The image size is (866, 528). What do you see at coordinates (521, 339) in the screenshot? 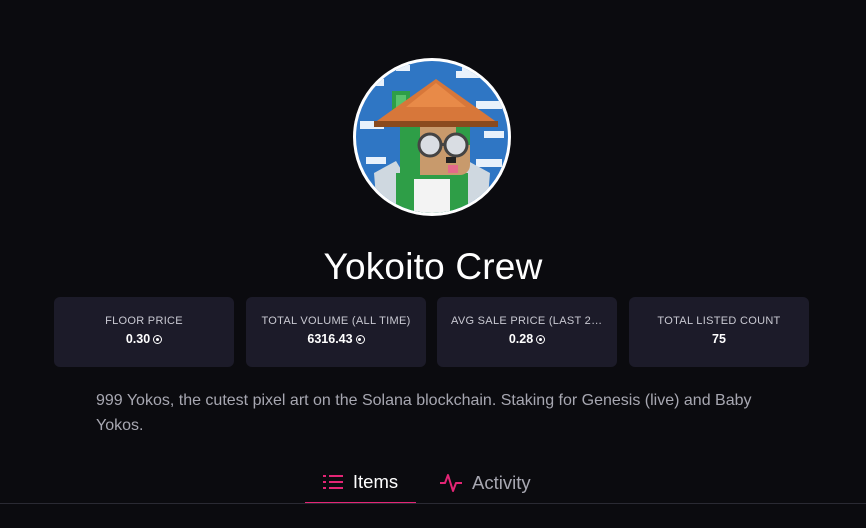
I see `stat-value: 0.28` at bounding box center [521, 339].